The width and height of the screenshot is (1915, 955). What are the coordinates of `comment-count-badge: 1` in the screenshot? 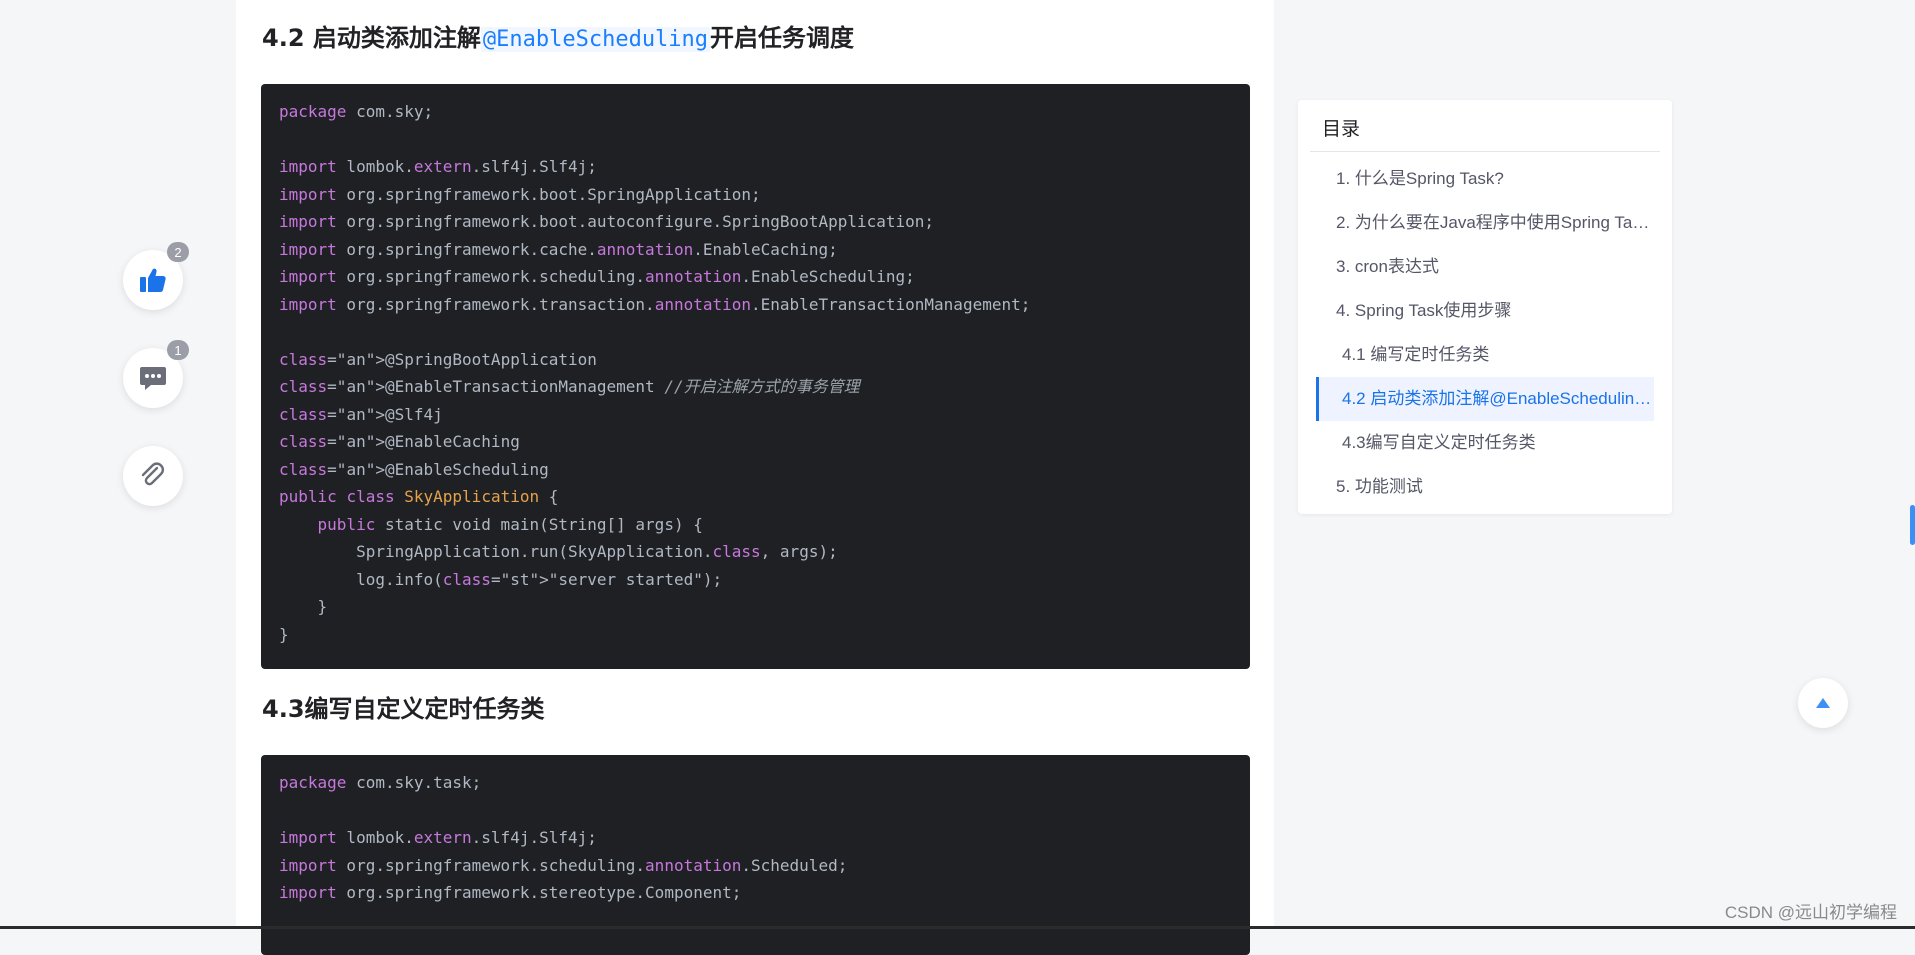 It's located at (178, 350).